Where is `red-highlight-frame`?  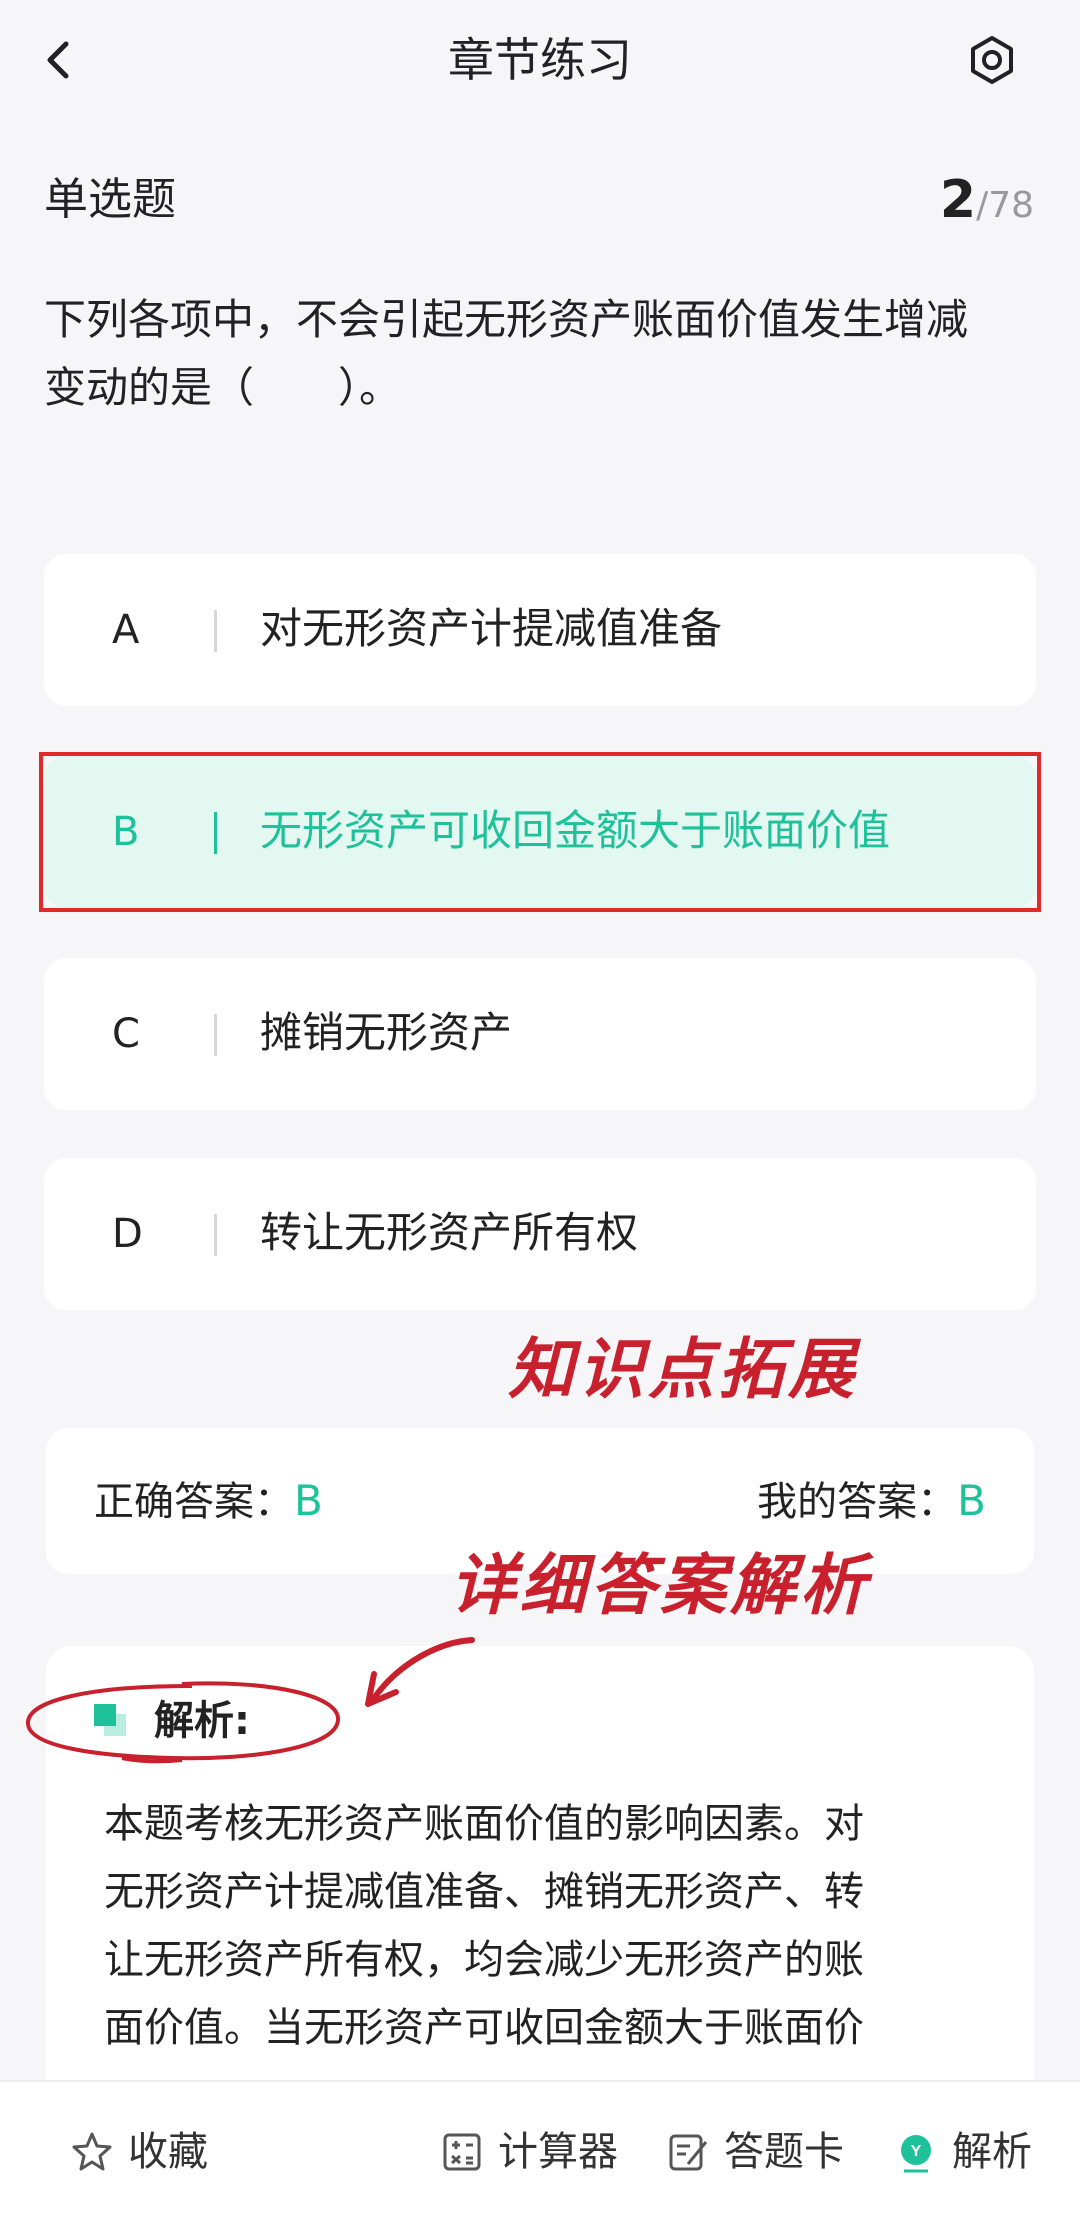 red-highlight-frame is located at coordinates (540, 832).